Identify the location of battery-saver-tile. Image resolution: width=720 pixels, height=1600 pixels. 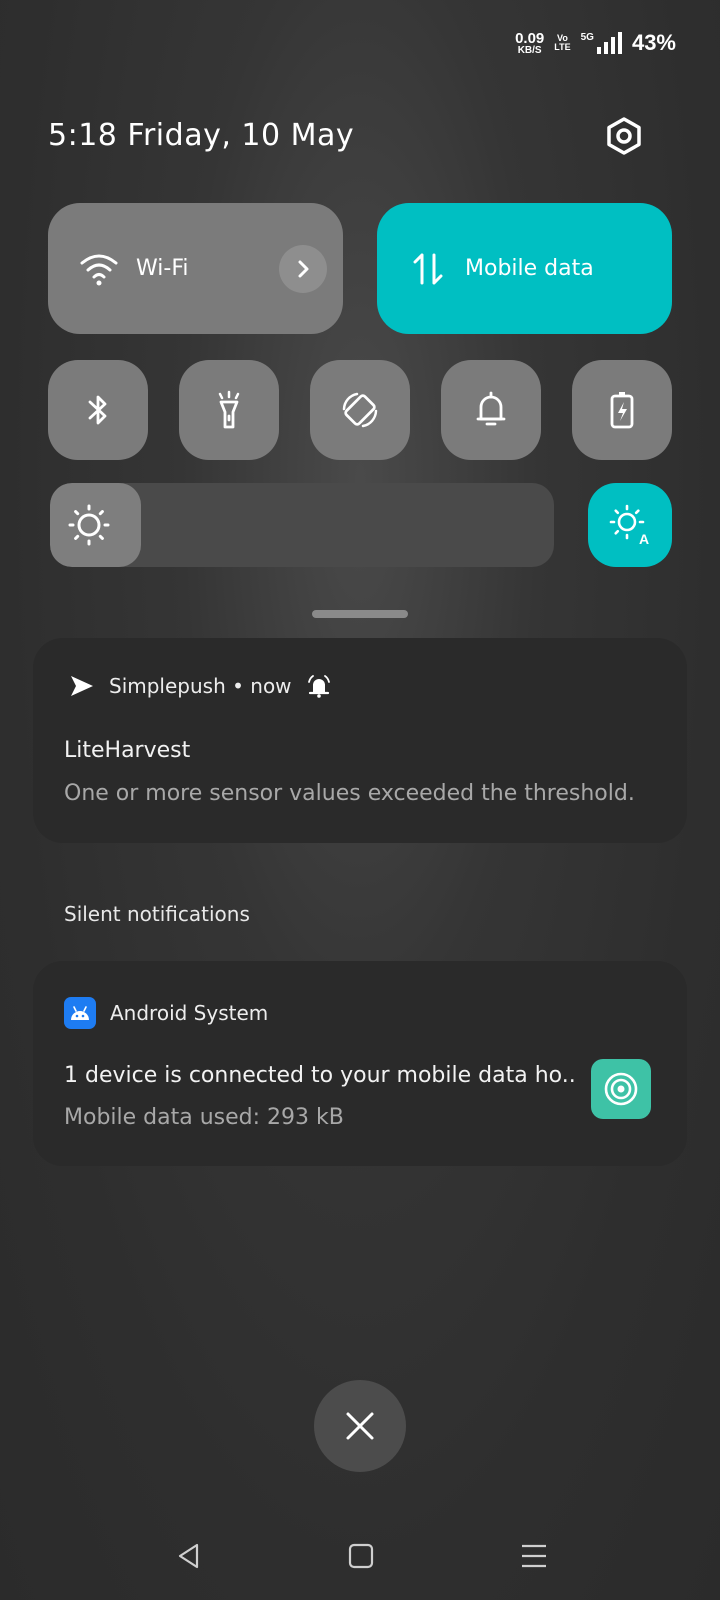
(622, 410).